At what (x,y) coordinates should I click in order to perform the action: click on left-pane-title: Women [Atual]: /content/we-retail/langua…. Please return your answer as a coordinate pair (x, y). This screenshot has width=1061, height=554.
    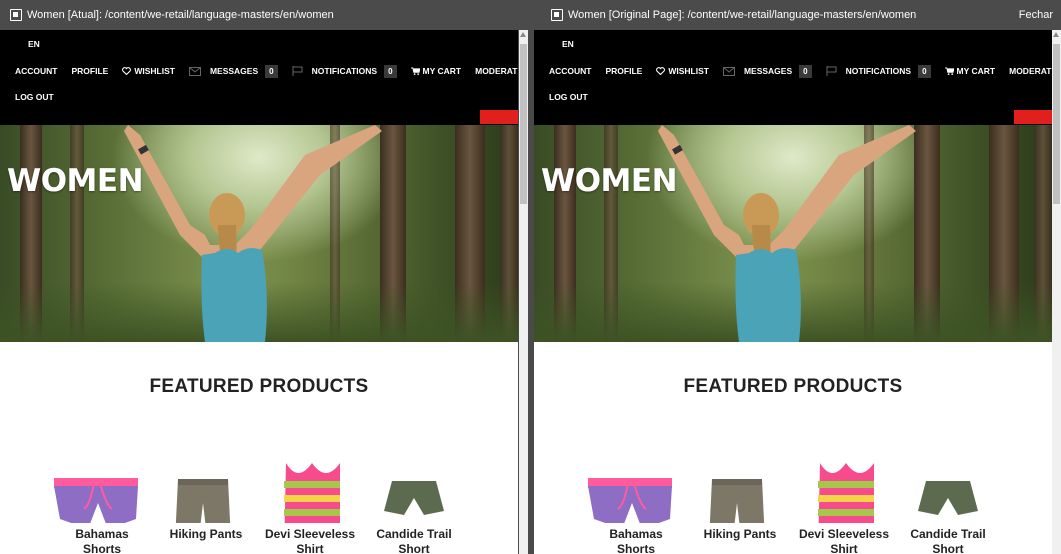
    Looking at the image, I should click on (172, 15).